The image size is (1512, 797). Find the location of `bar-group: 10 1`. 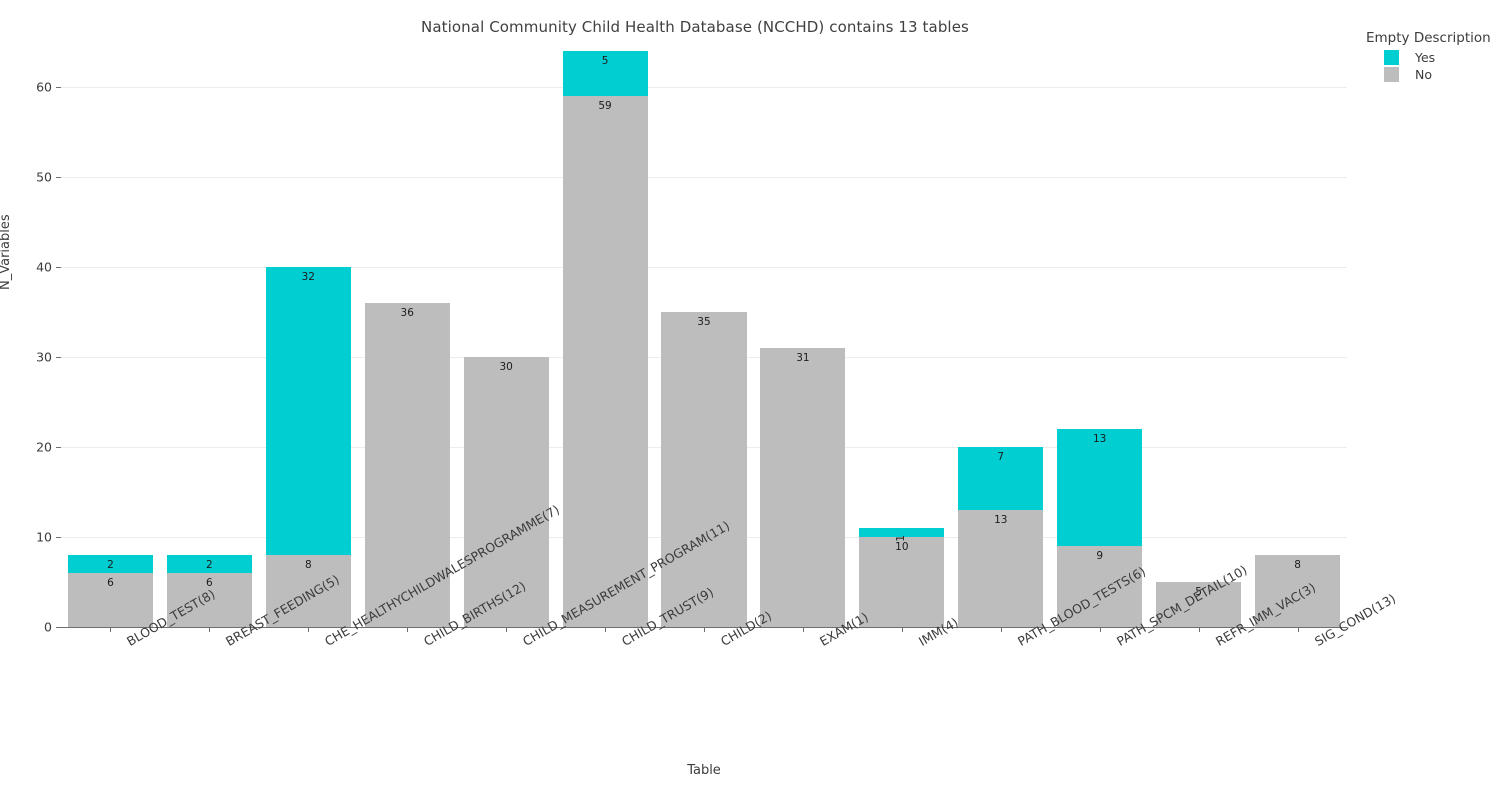

bar-group: 10 1 is located at coordinates (902, 334).